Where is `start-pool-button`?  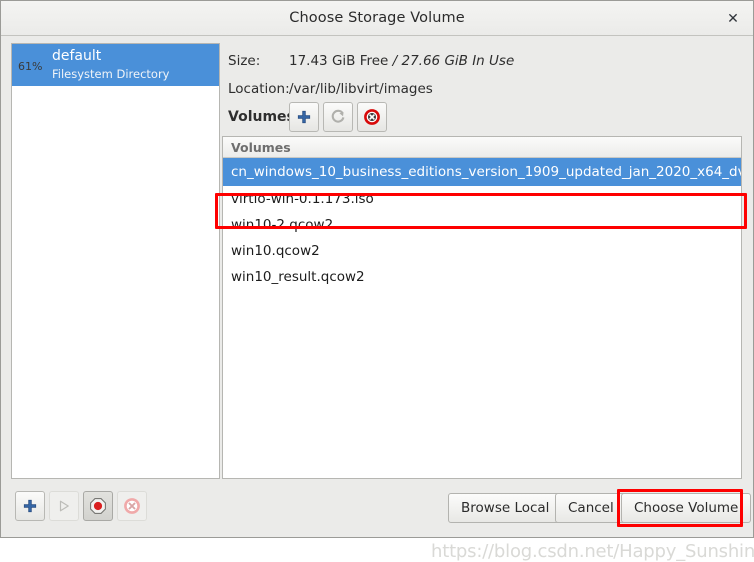 start-pool-button is located at coordinates (64, 506).